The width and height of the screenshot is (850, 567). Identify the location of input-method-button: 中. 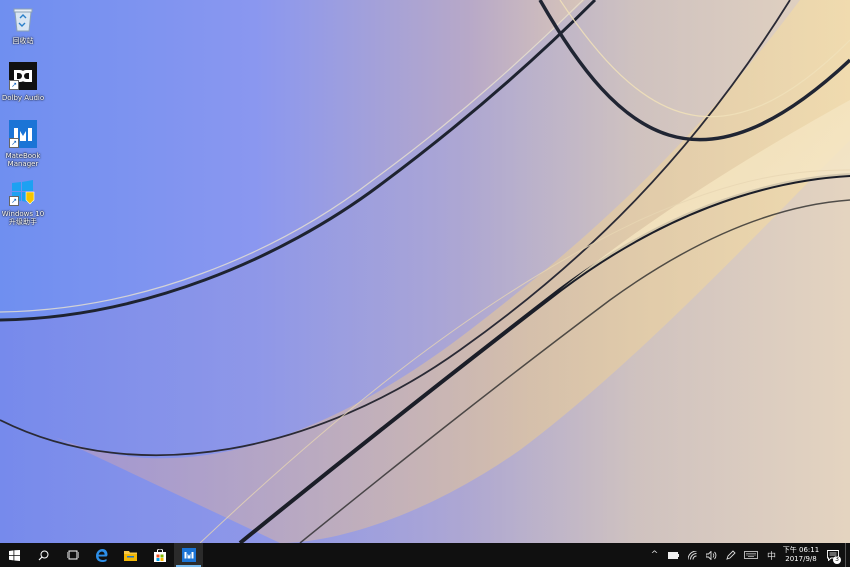
(771, 555).